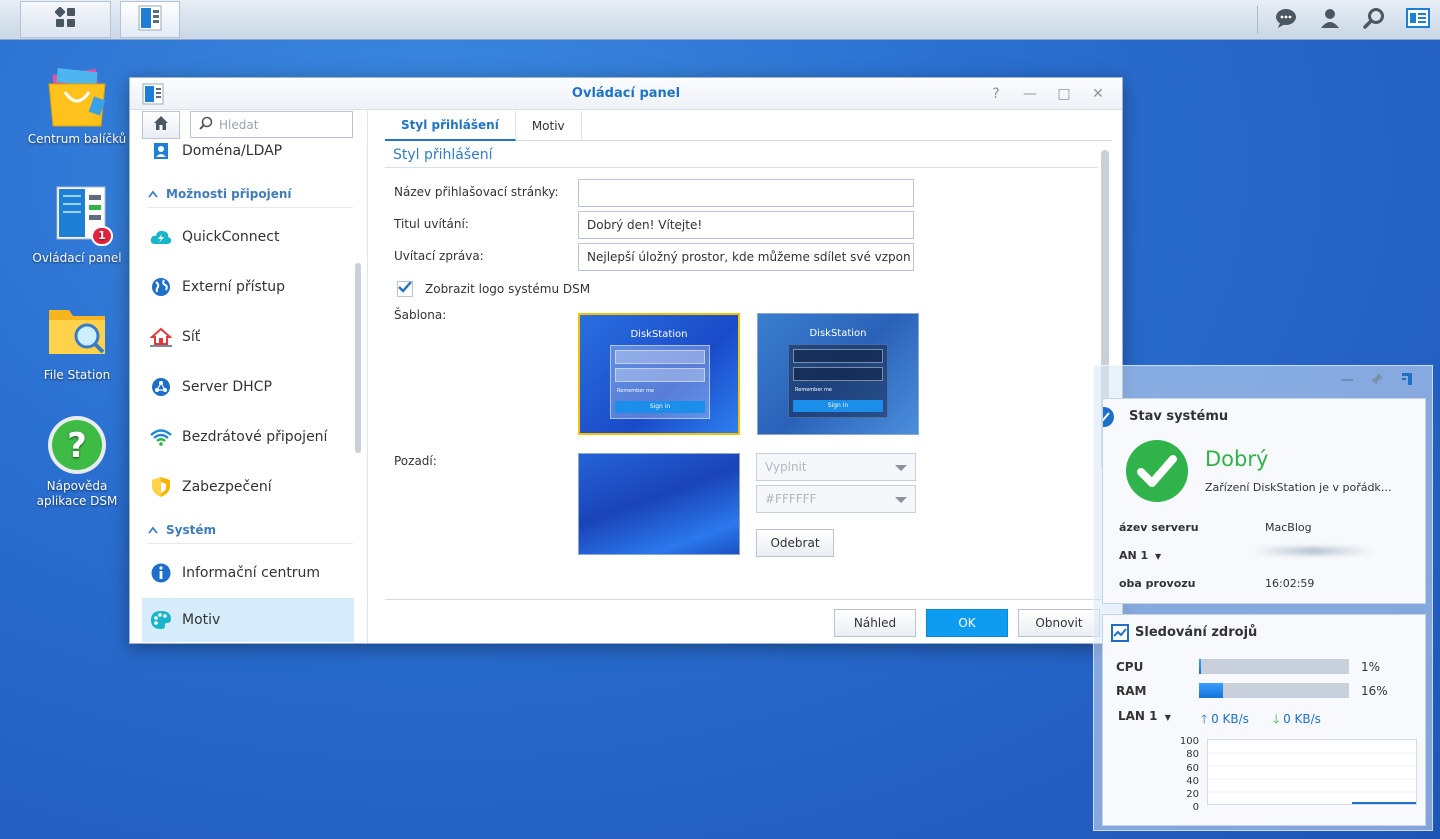  I want to click on control-panel-icon: 1, so click(79, 217).